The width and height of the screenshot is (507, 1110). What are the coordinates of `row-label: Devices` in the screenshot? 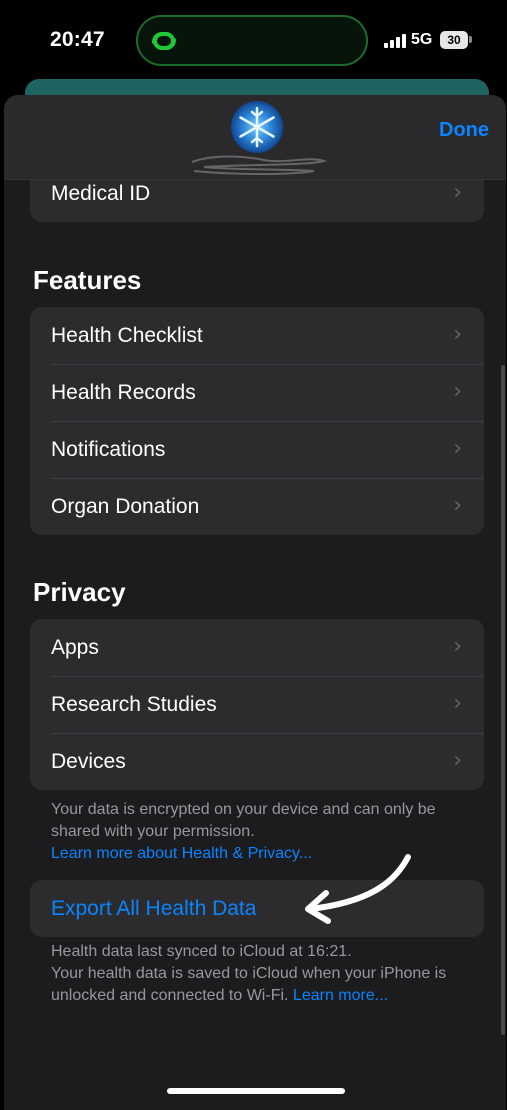 It's located at (88, 761).